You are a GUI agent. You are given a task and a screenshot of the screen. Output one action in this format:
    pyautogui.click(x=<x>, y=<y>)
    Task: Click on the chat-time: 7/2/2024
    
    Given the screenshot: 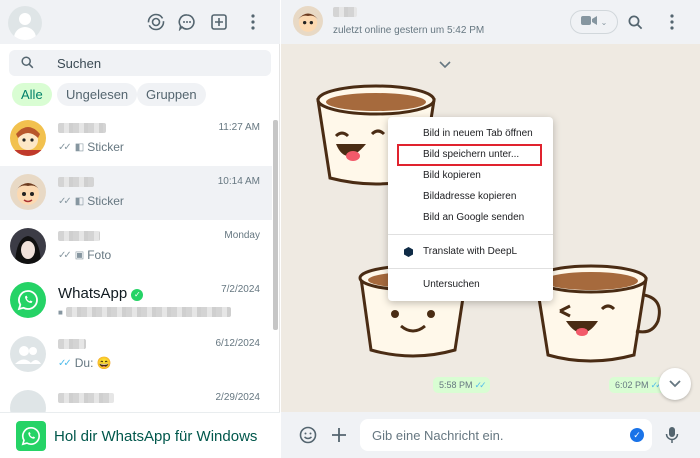 What is the action you would take?
    pyautogui.click(x=240, y=289)
    